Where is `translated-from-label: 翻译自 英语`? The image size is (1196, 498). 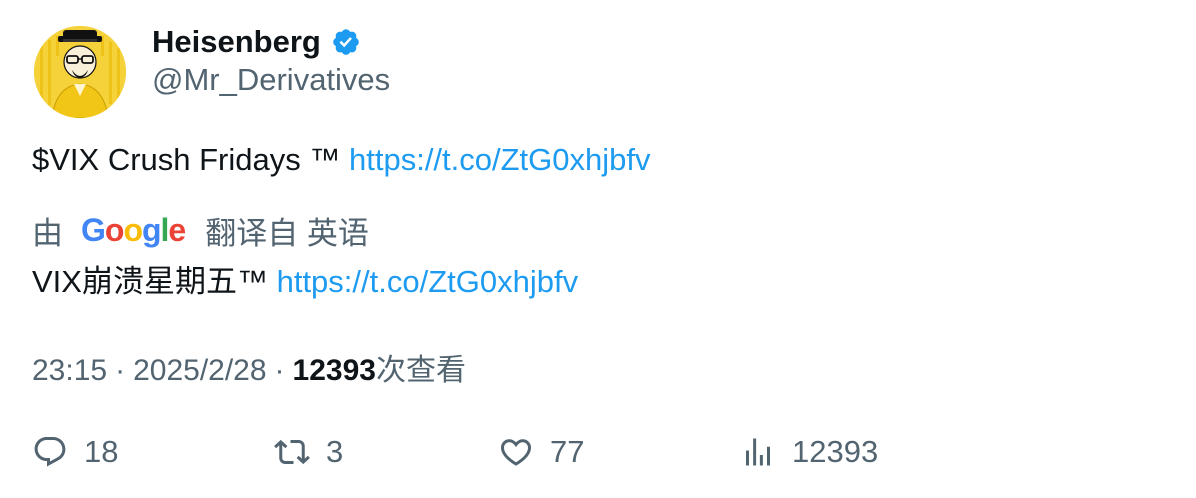 translated-from-label: 翻译自 英语 is located at coordinates (287, 230).